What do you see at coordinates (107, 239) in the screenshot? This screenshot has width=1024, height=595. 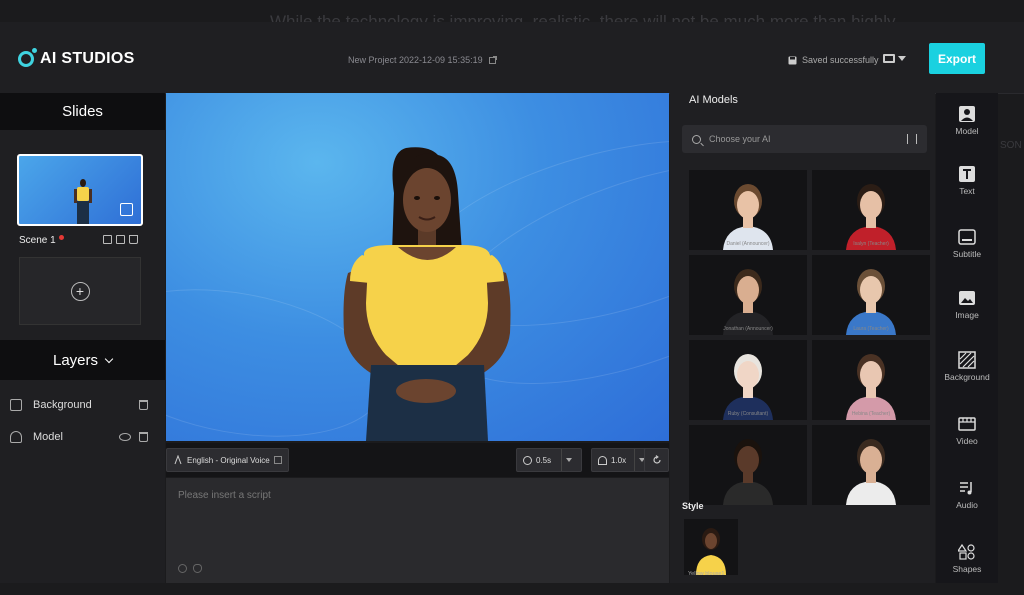 I see `duplicate-icon` at bounding box center [107, 239].